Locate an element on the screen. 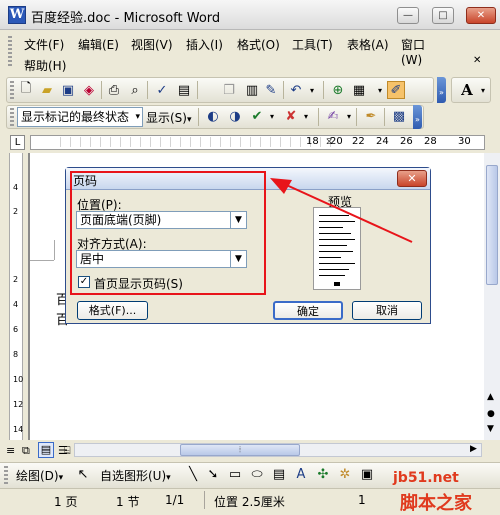  spelling-icon: ✓ is located at coordinates (162, 90).